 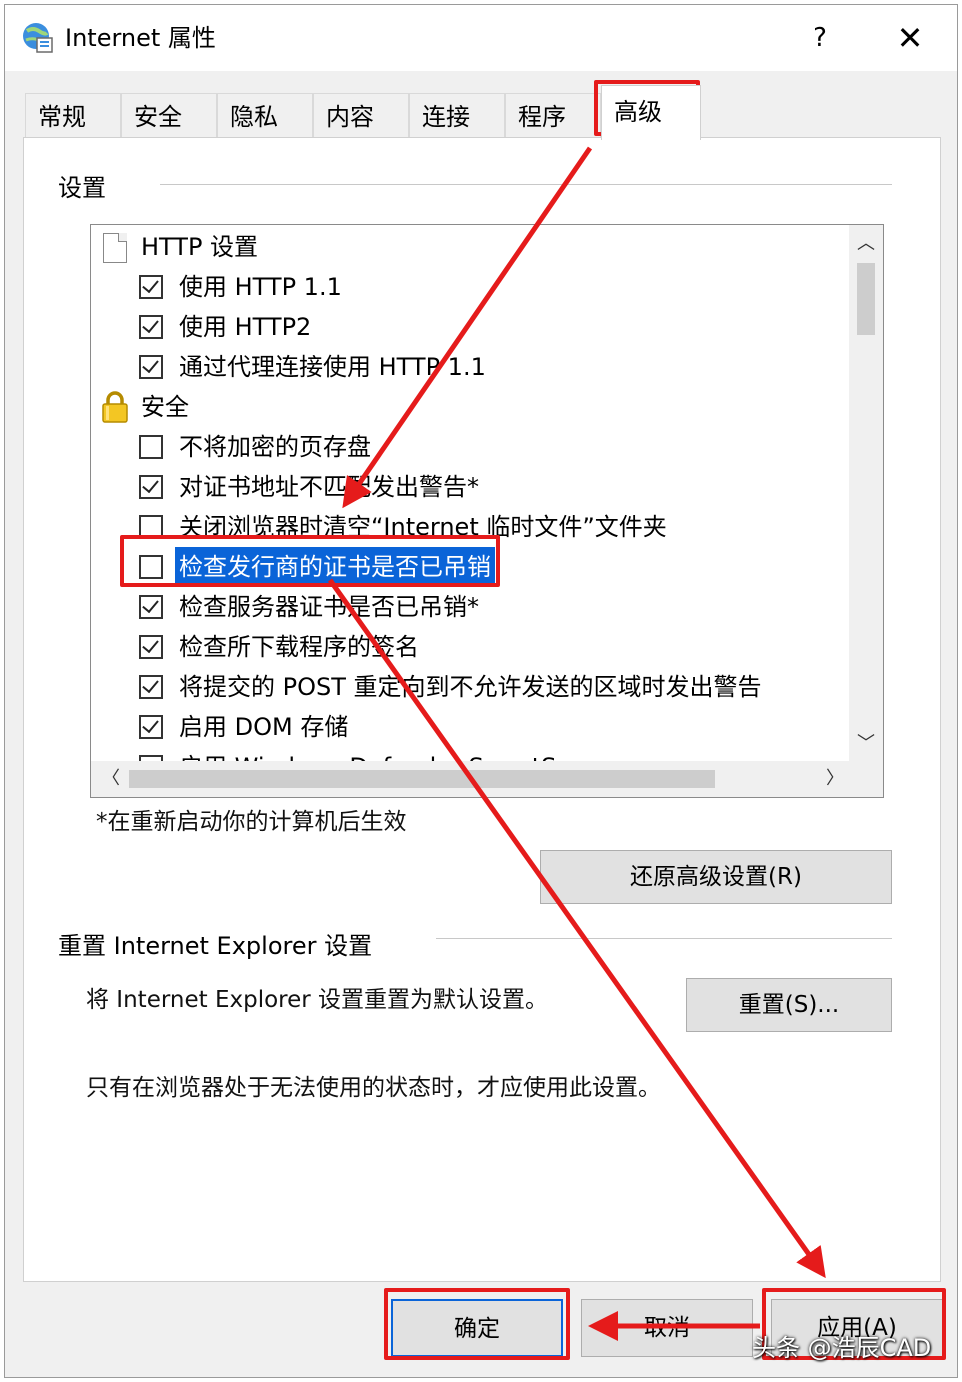 What do you see at coordinates (38, 38) in the screenshot?
I see `internet-options-icon` at bounding box center [38, 38].